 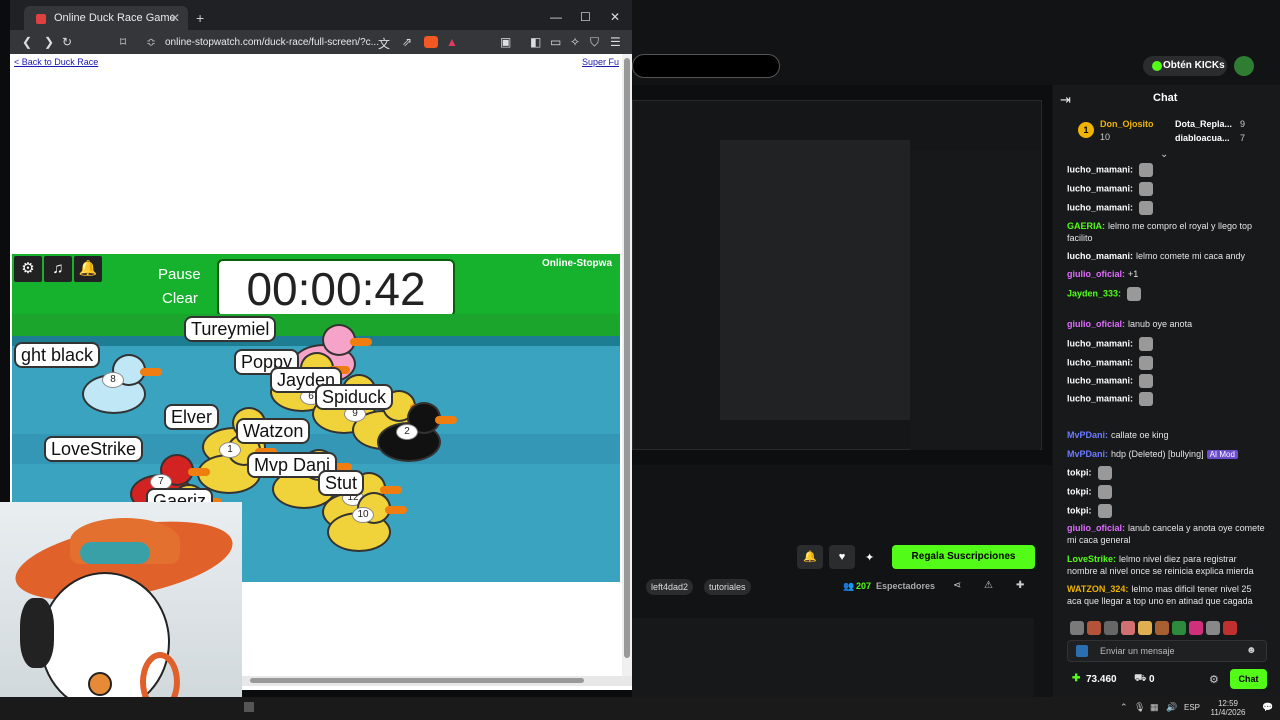 I want to click on reload-icon: ↻, so click(x=67, y=42).